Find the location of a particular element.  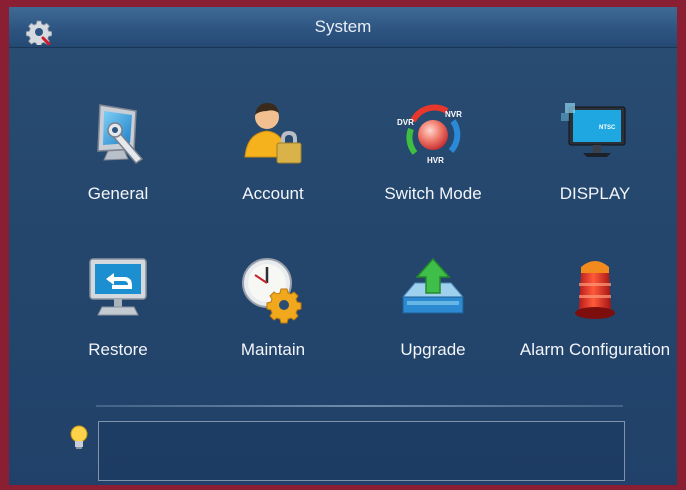

menu-label-account: Account is located at coordinates (273, 193).